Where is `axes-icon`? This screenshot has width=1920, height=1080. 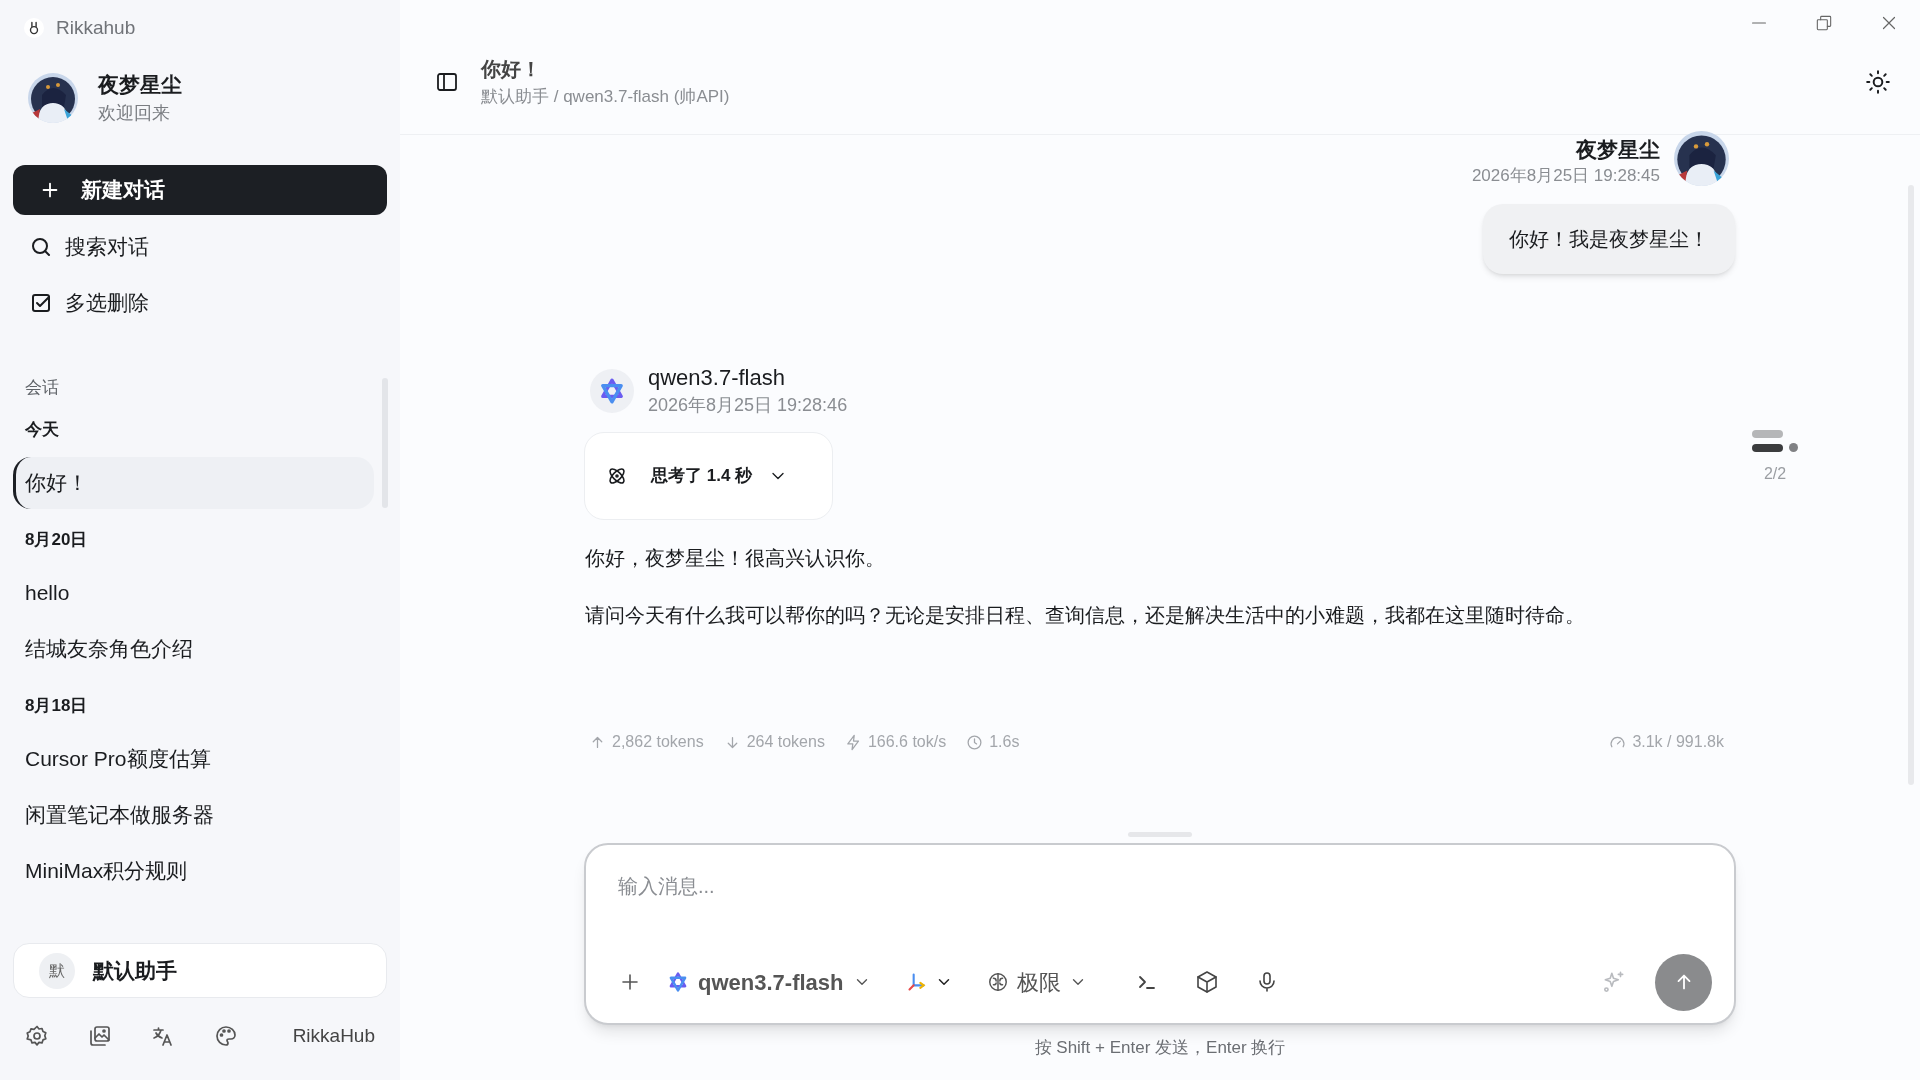
axes-icon is located at coordinates (917, 982).